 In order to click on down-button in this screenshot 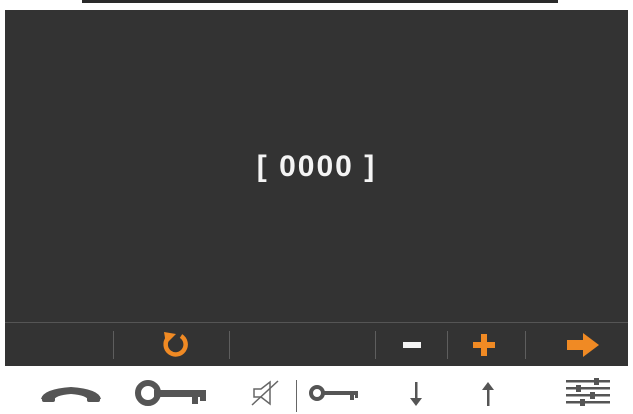, I will do `click(416, 393)`.